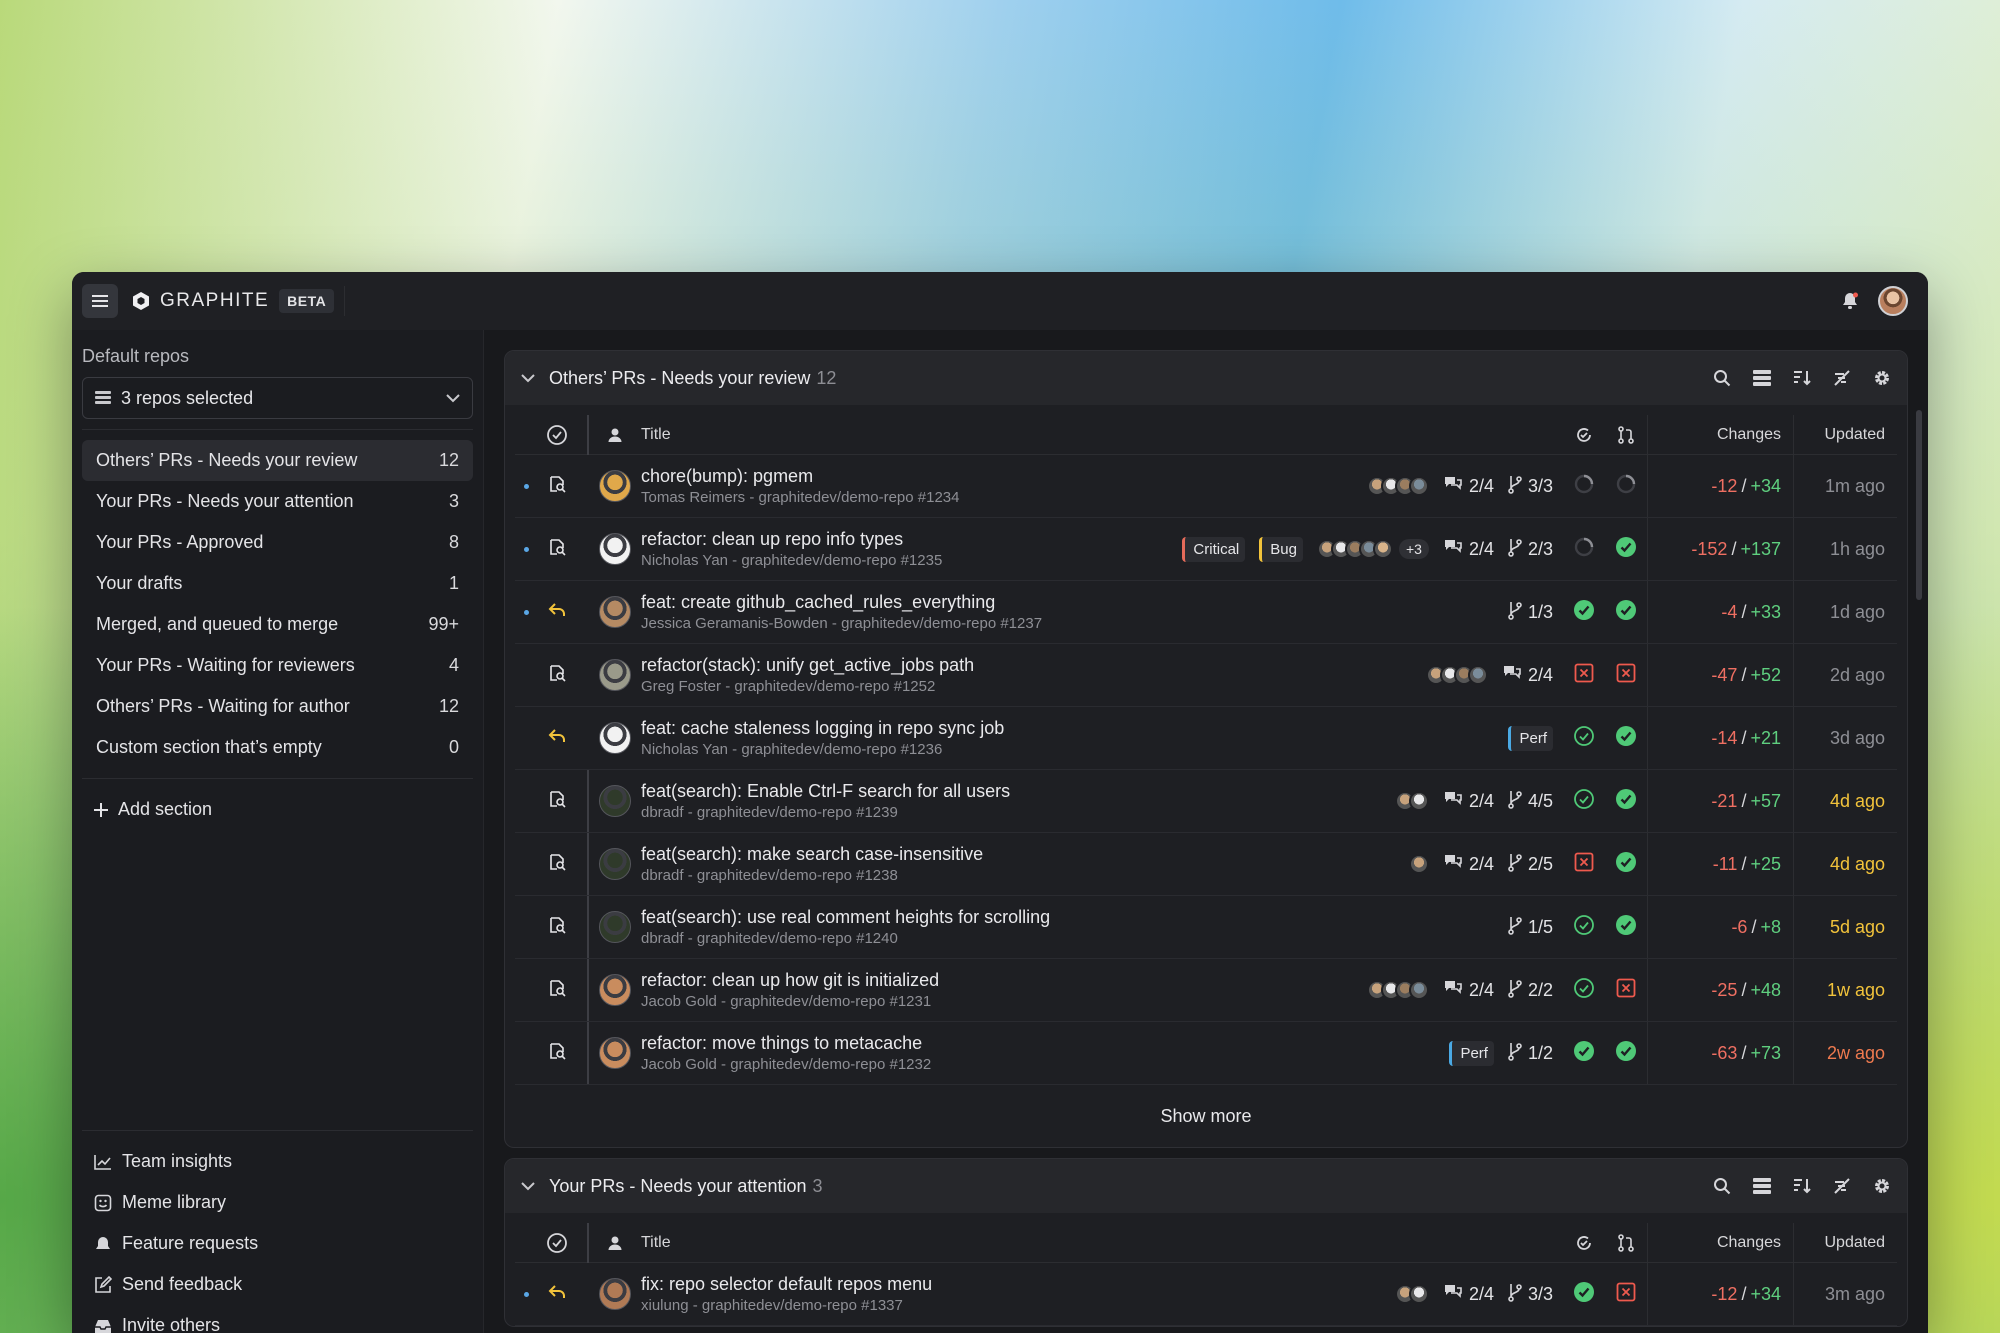 This screenshot has width=2000, height=1333. Describe the element at coordinates (277, 1161) in the screenshot. I see `sidebar-link: Team insights` at that location.